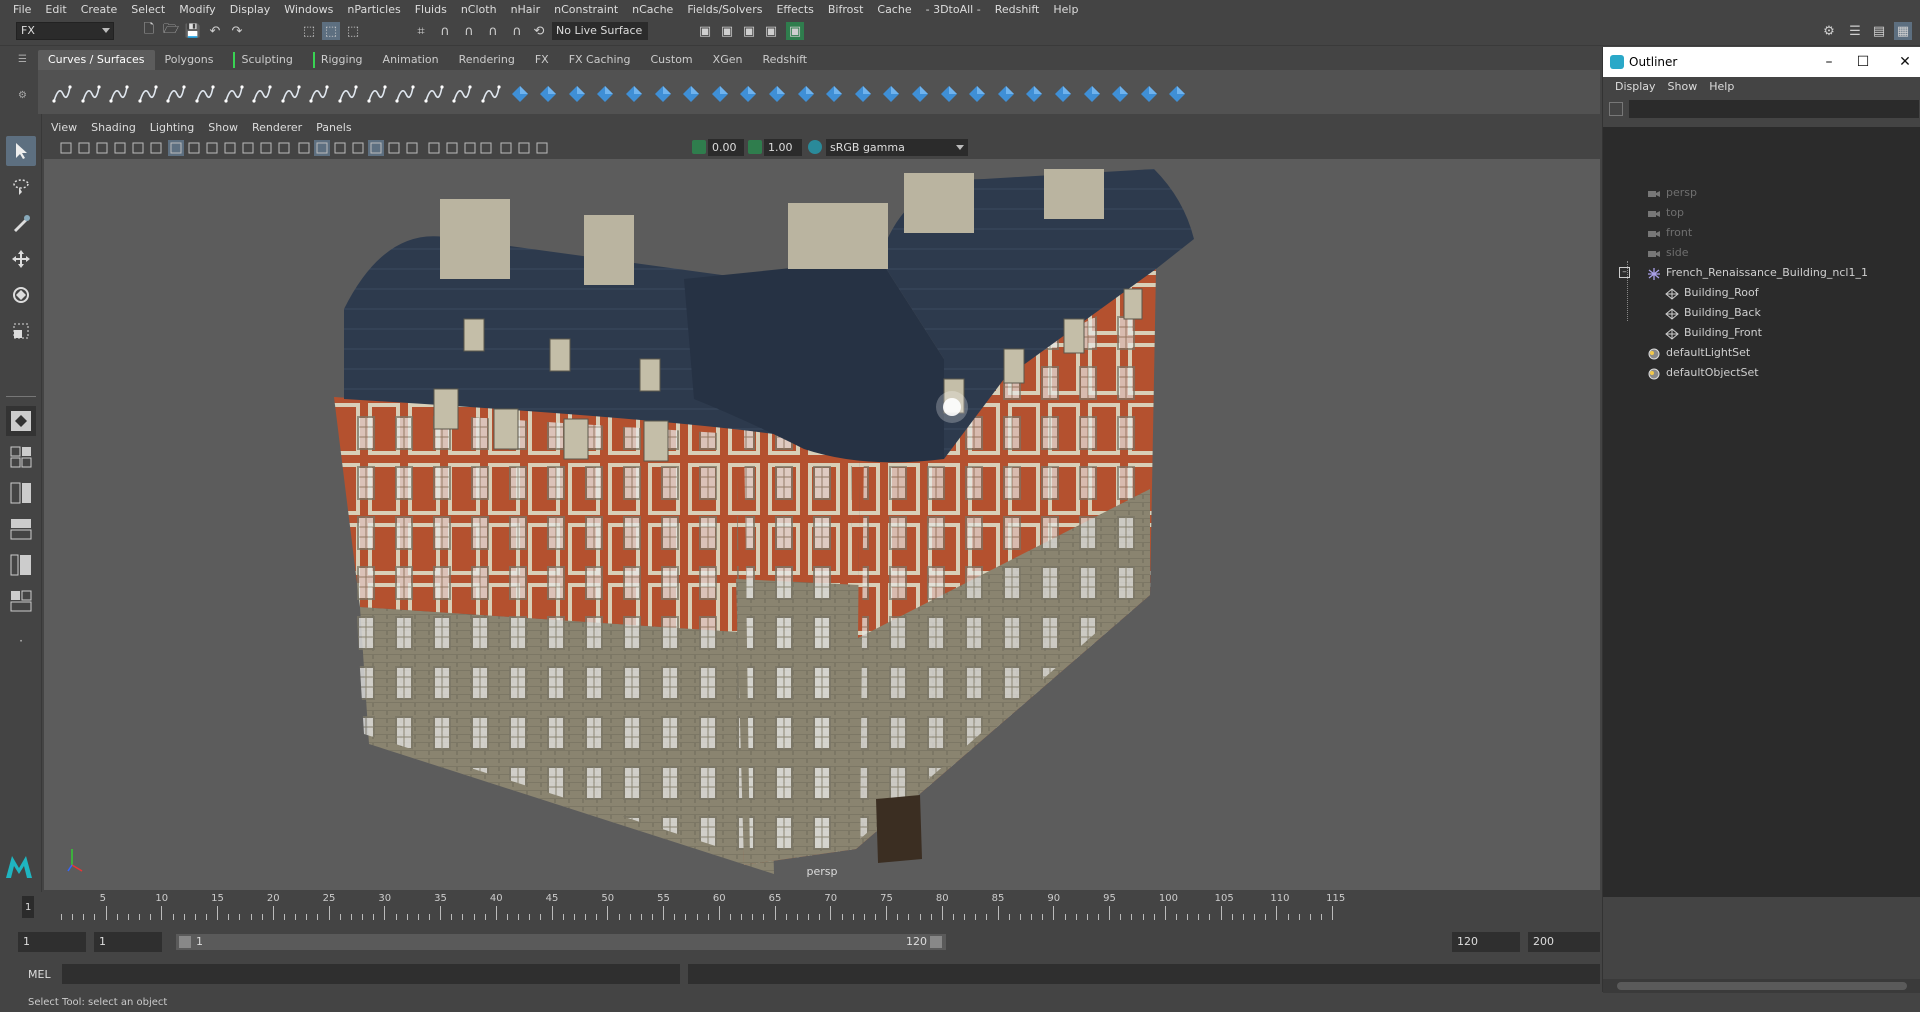 This screenshot has width=1920, height=1012. I want to click on isolate-select-icon, so click(486, 148).